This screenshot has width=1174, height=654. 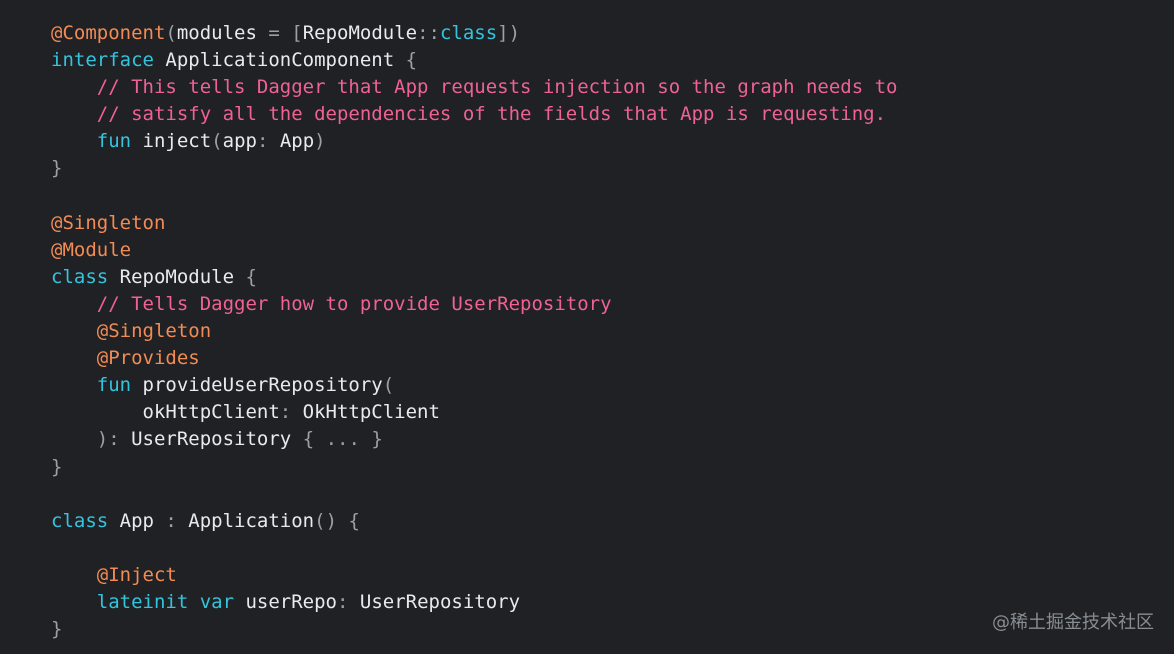 What do you see at coordinates (1073, 622) in the screenshot?
I see `watermark: @稀土掘金技术社区` at bounding box center [1073, 622].